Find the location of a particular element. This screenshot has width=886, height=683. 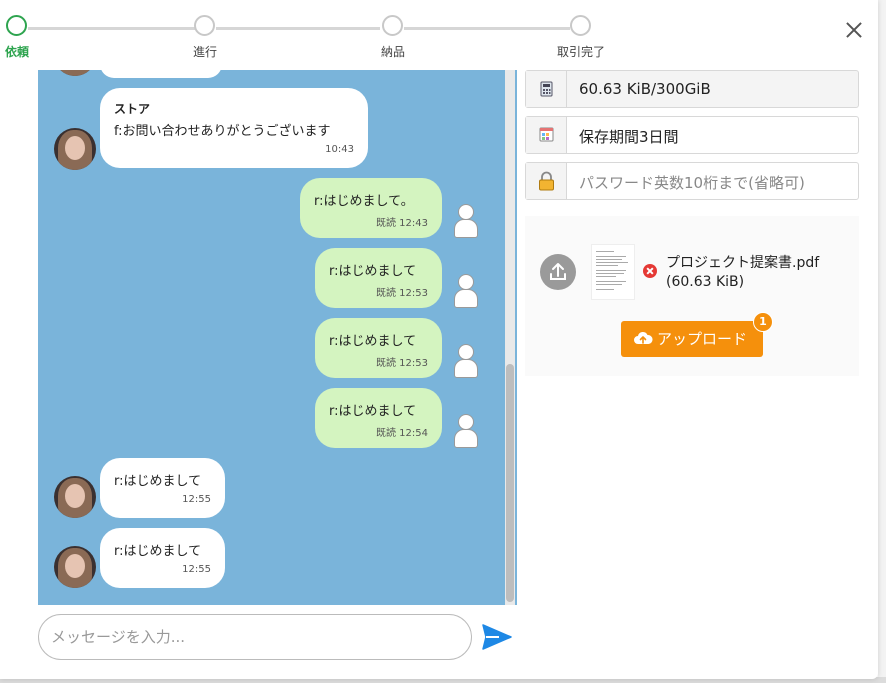

upload-icon is located at coordinates (558, 272).